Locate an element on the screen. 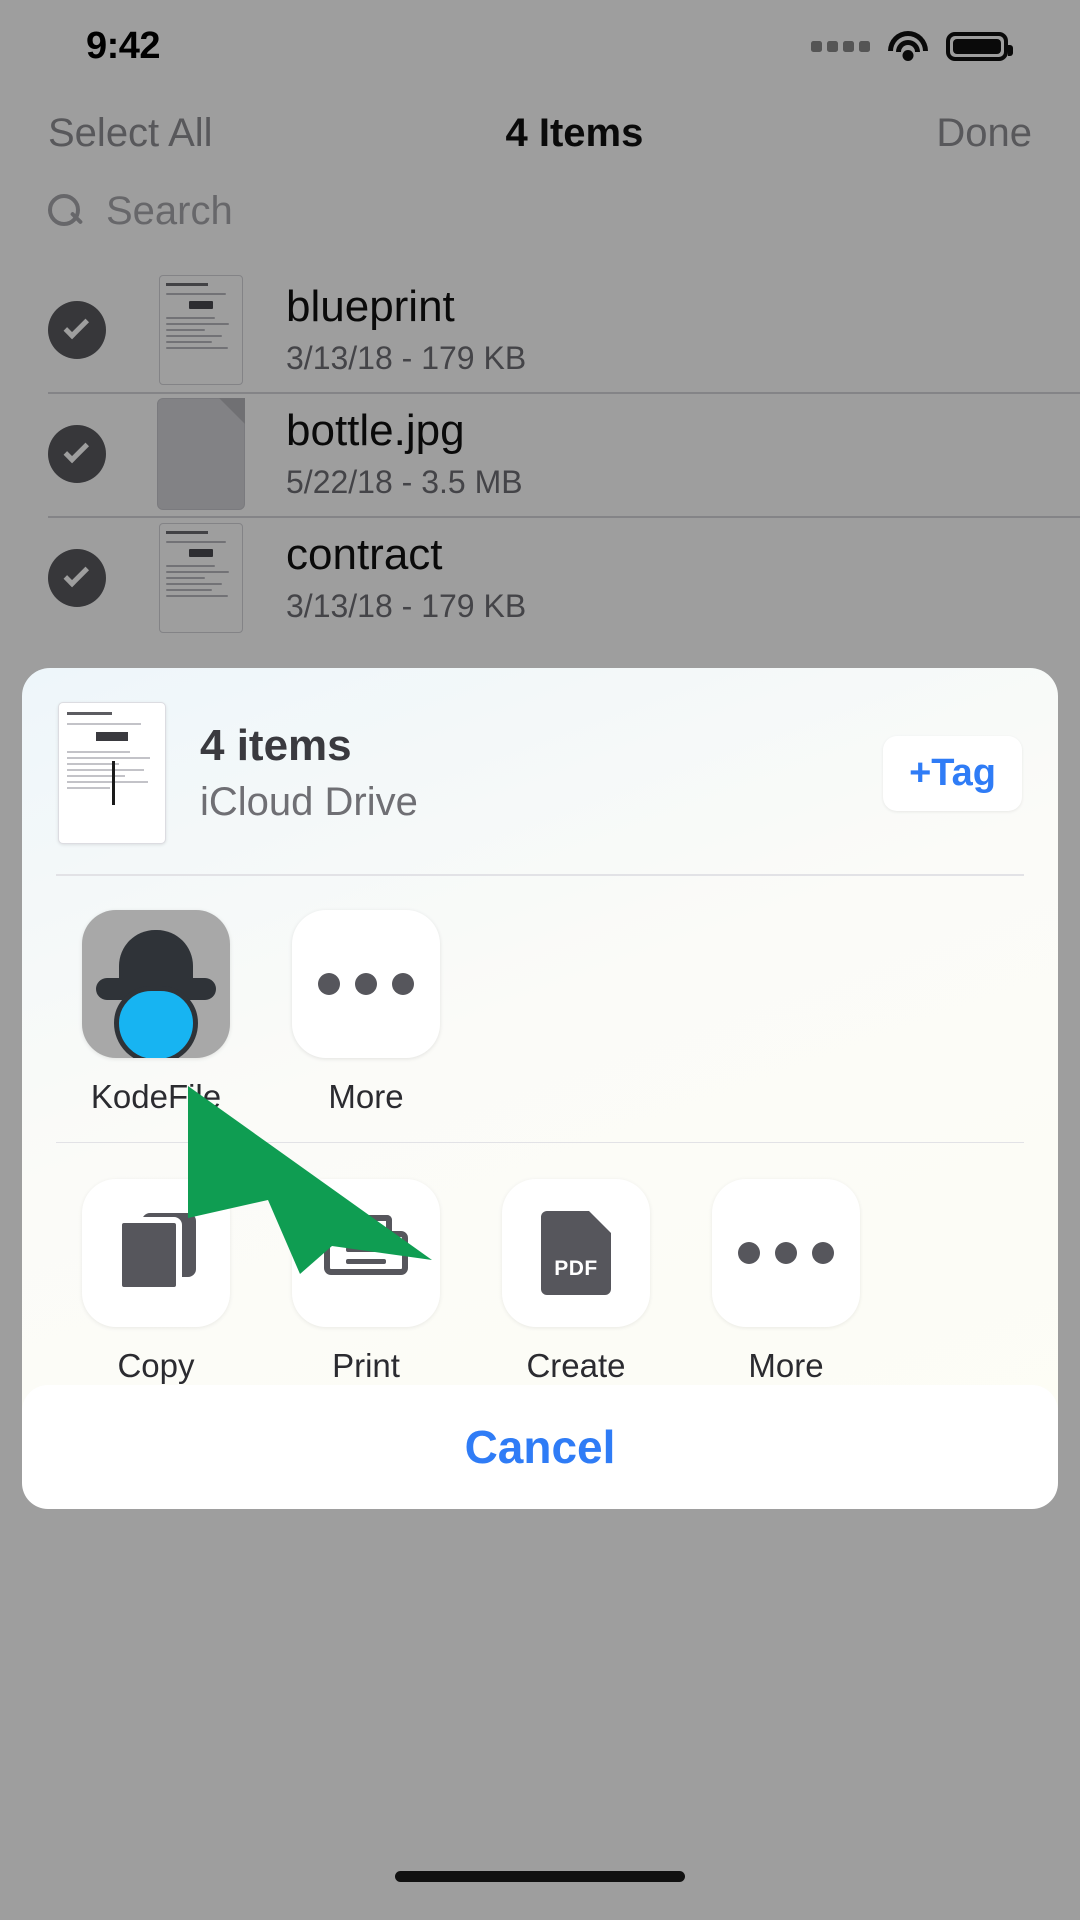 The image size is (1080, 1920). printer-icon is located at coordinates (366, 1253).